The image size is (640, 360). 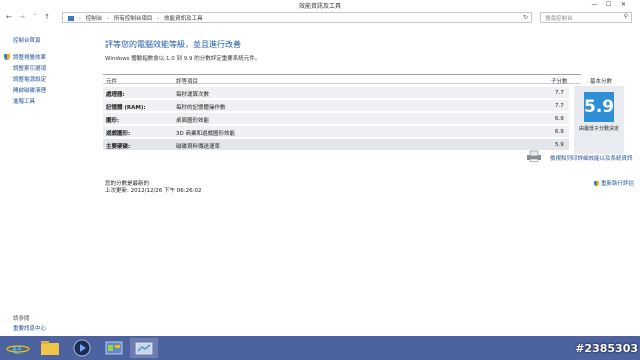 I want to click on search-input: 搜尋控制台, so click(x=559, y=18).